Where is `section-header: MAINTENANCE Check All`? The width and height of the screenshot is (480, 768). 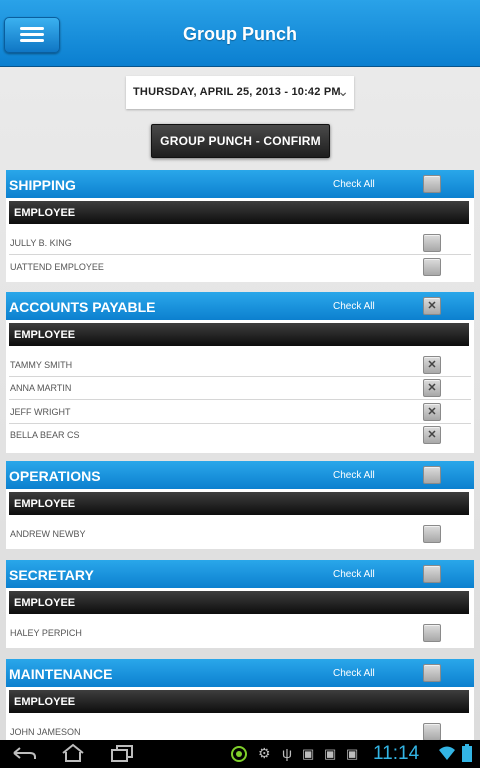 section-header: MAINTENANCE Check All is located at coordinates (240, 673).